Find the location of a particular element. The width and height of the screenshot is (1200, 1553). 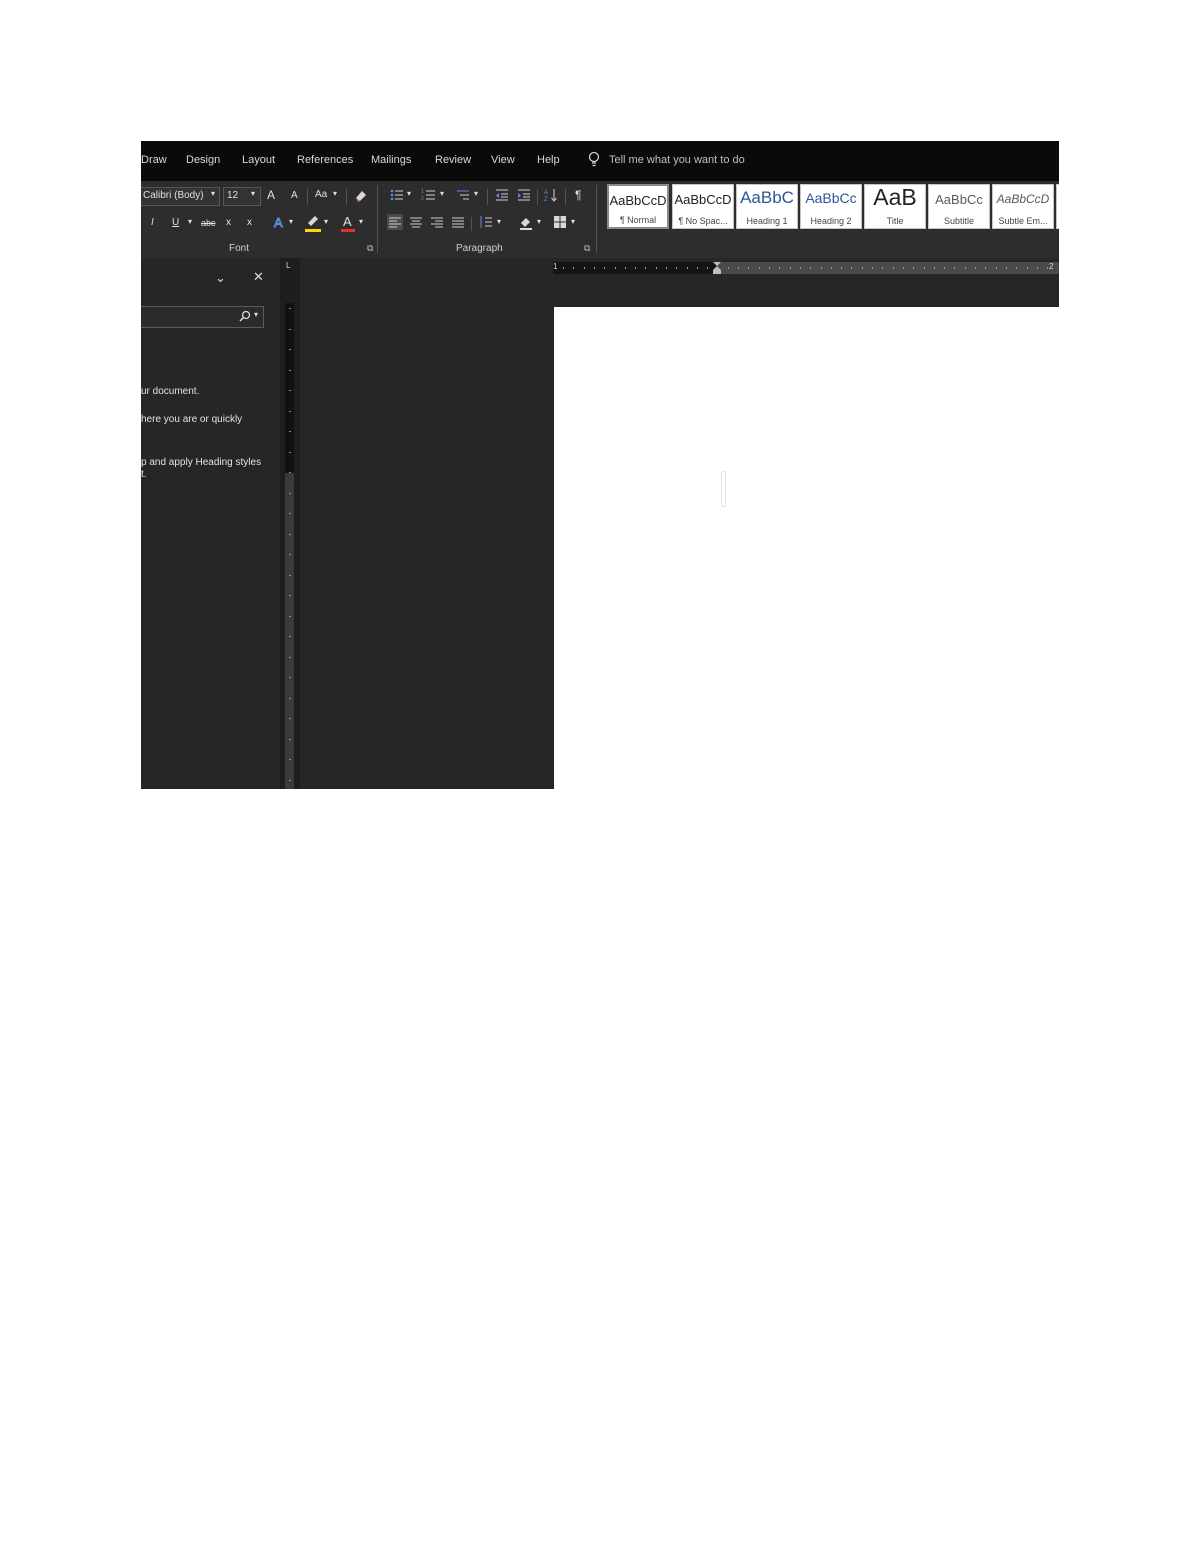

tab-design: Design is located at coordinates (203, 160).